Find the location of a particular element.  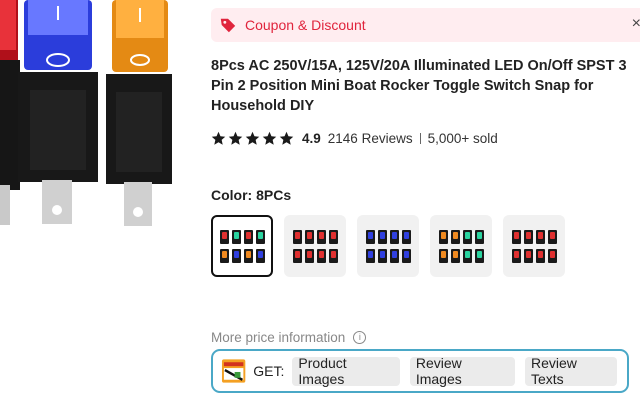

rating-score: 4.9 is located at coordinates (311, 138).